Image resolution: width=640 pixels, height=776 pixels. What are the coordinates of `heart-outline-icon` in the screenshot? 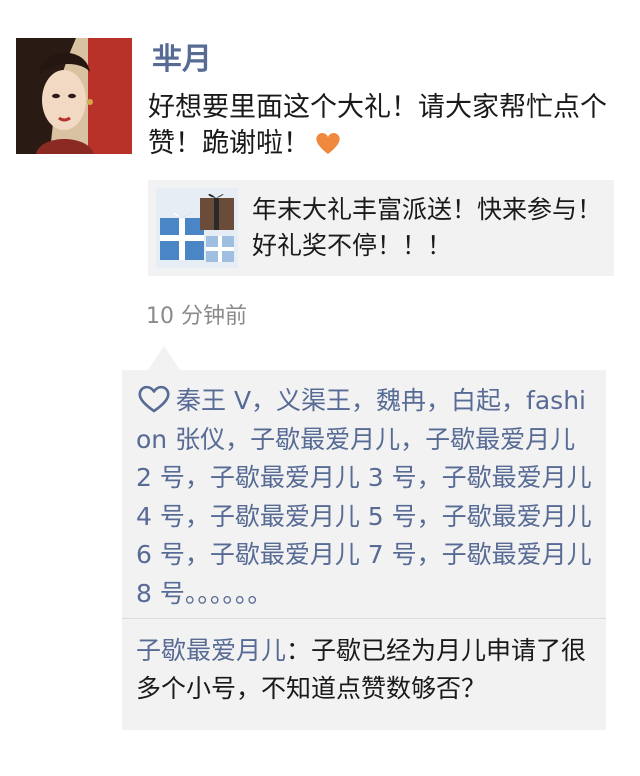 It's located at (156, 399).